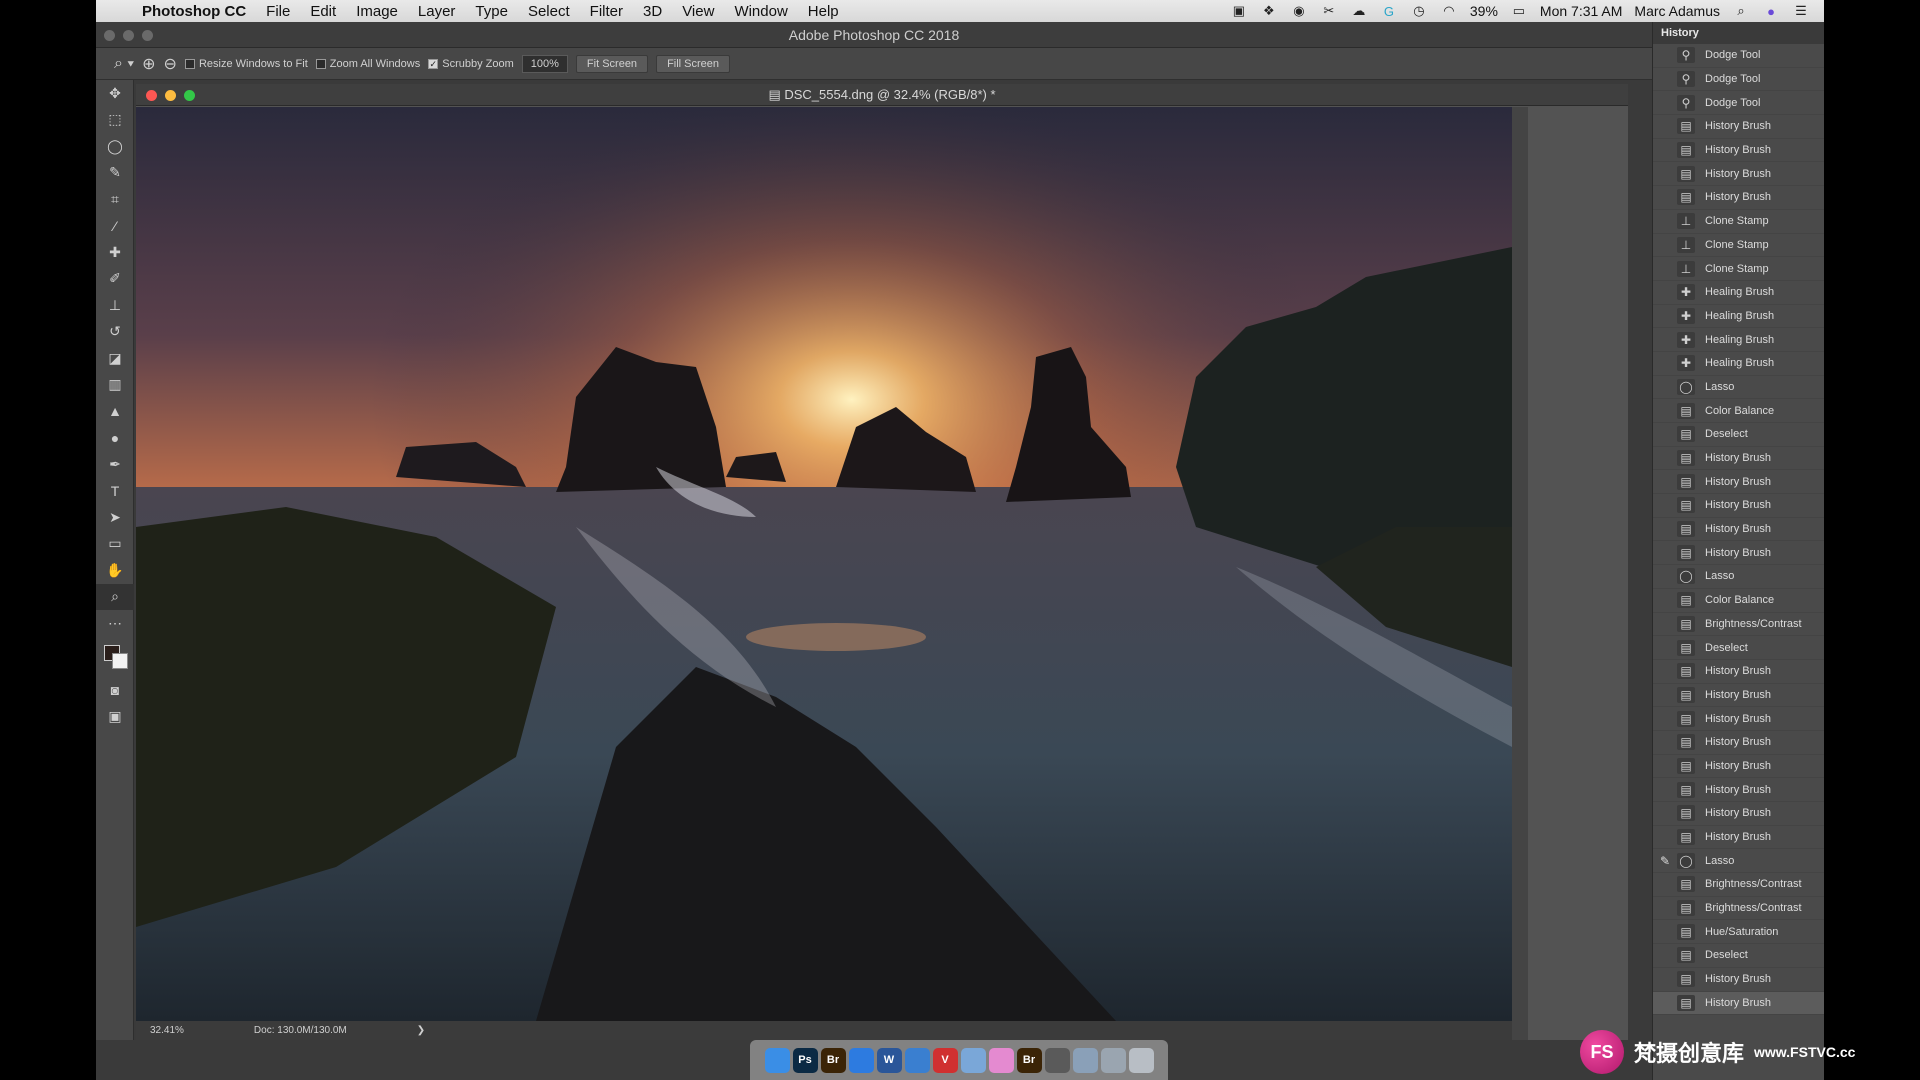 The image size is (1920, 1080). What do you see at coordinates (147, 35) in the screenshot?
I see `zoom-window-icon` at bounding box center [147, 35].